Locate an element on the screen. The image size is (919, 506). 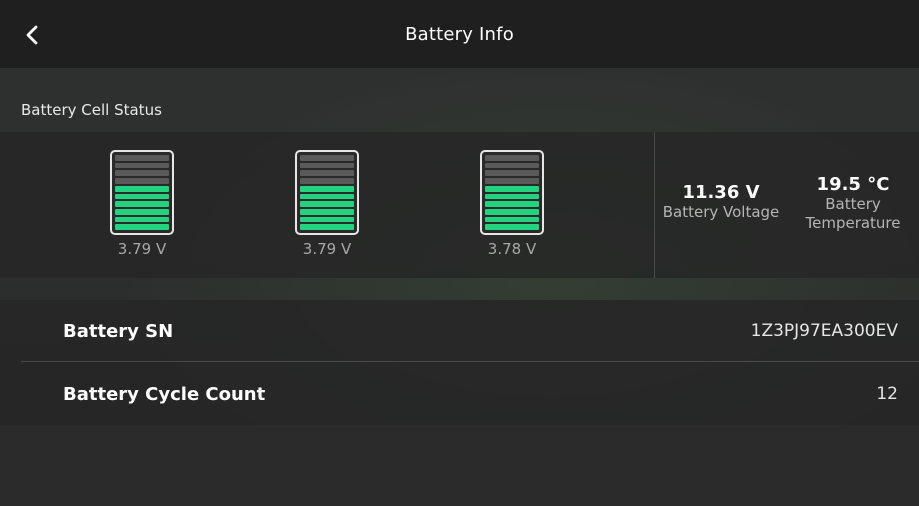
battery-cell-2: 3.79 V is located at coordinates (327, 204).